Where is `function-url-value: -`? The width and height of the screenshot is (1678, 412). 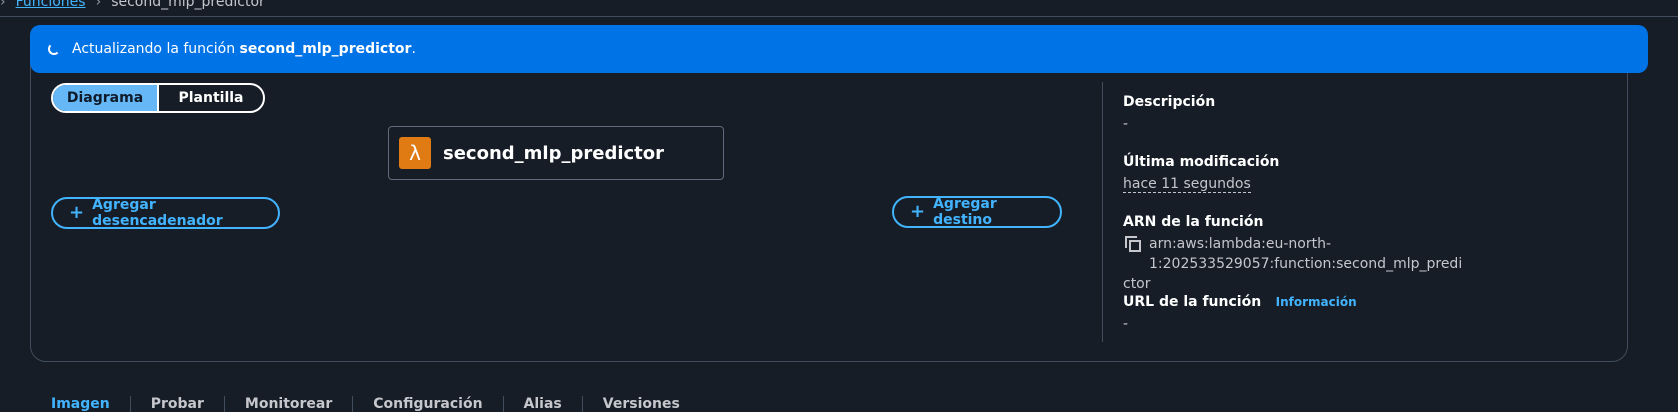 function-url-value: - is located at coordinates (1126, 324).